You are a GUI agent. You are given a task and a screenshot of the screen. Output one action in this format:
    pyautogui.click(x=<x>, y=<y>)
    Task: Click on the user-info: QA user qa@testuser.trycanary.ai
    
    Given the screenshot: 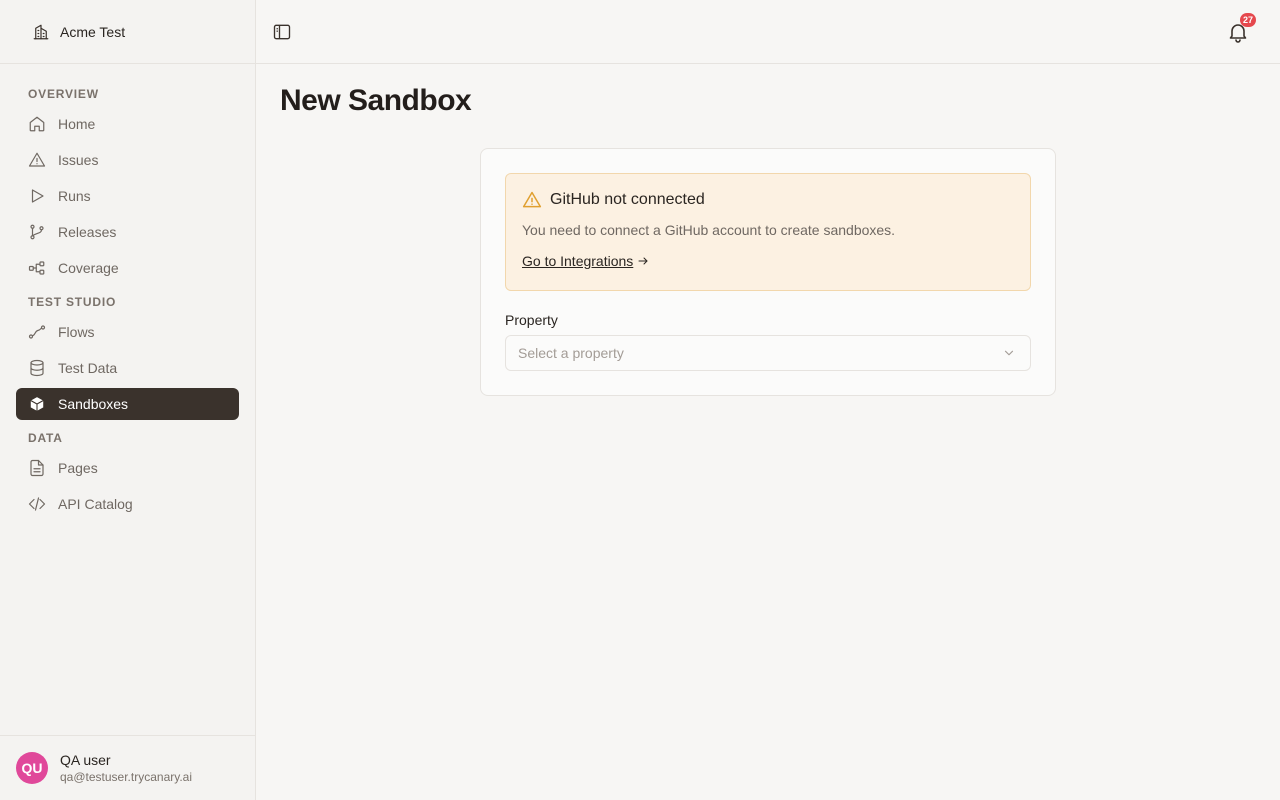 What is the action you would take?
    pyautogui.click(x=126, y=768)
    